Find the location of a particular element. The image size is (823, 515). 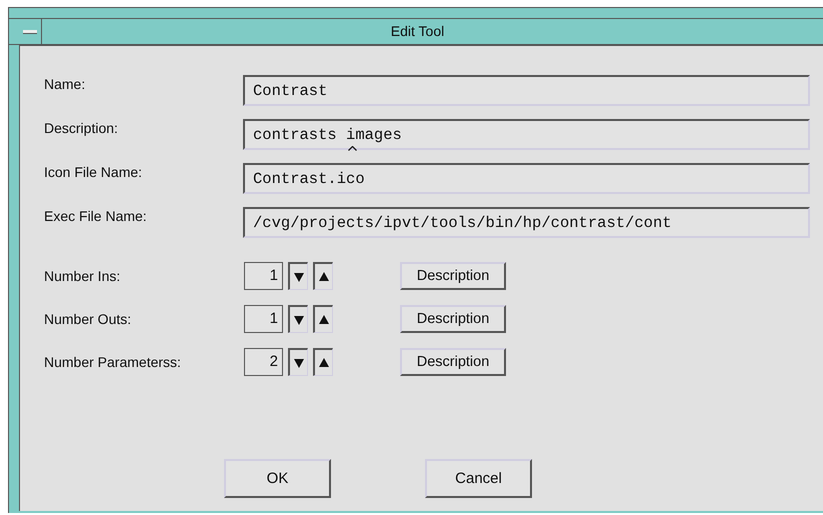

spinner-label: Number Outs: is located at coordinates (88, 319).